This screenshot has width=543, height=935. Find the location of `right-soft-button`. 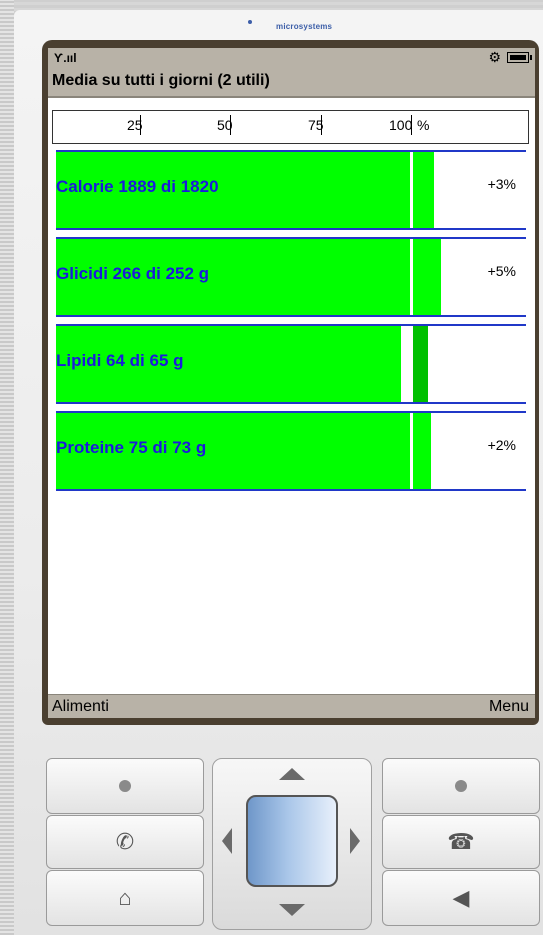

right-soft-button is located at coordinates (461, 786).